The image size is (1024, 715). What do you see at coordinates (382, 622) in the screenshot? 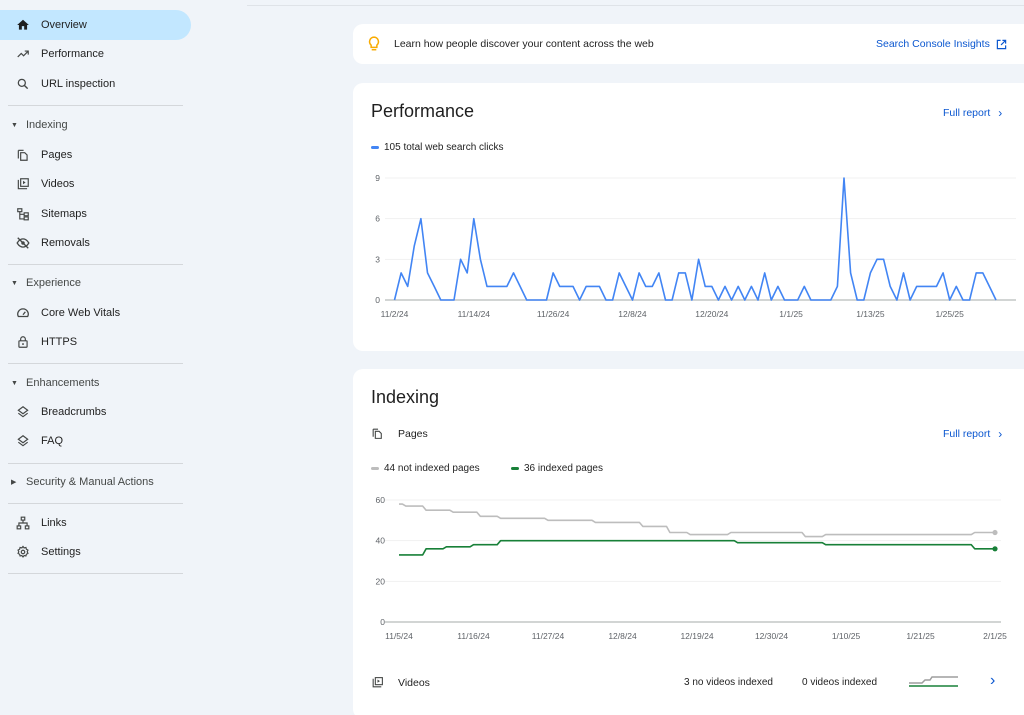
I see `y-tick-label: 0` at bounding box center [382, 622].